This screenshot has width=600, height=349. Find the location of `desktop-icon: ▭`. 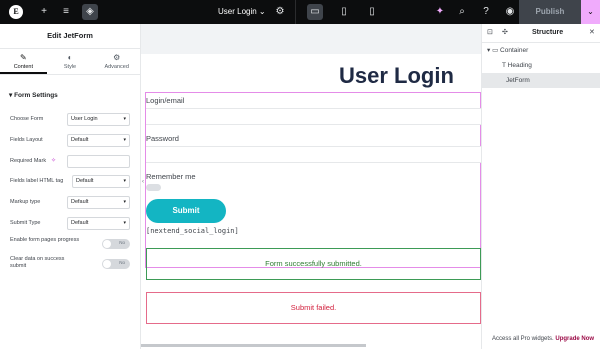

desktop-icon: ▭ is located at coordinates (315, 12).